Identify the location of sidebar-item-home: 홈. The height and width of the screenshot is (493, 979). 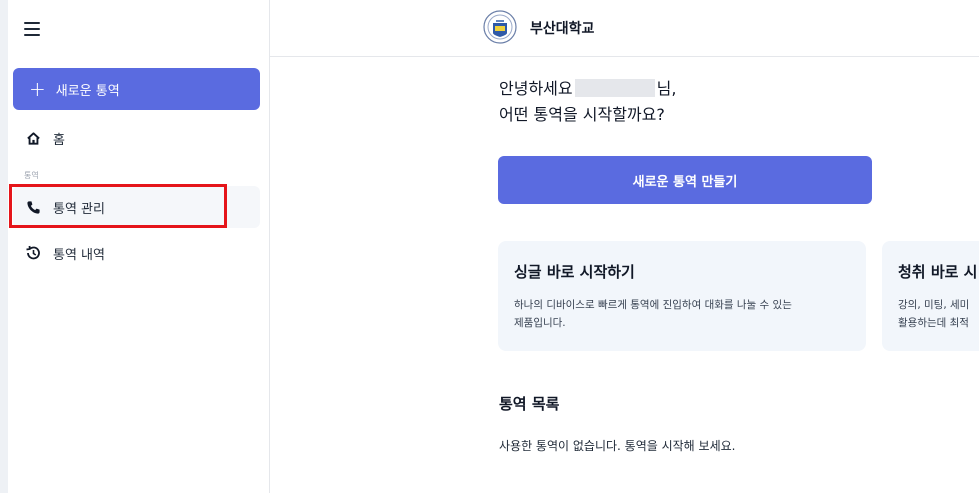
(136, 138).